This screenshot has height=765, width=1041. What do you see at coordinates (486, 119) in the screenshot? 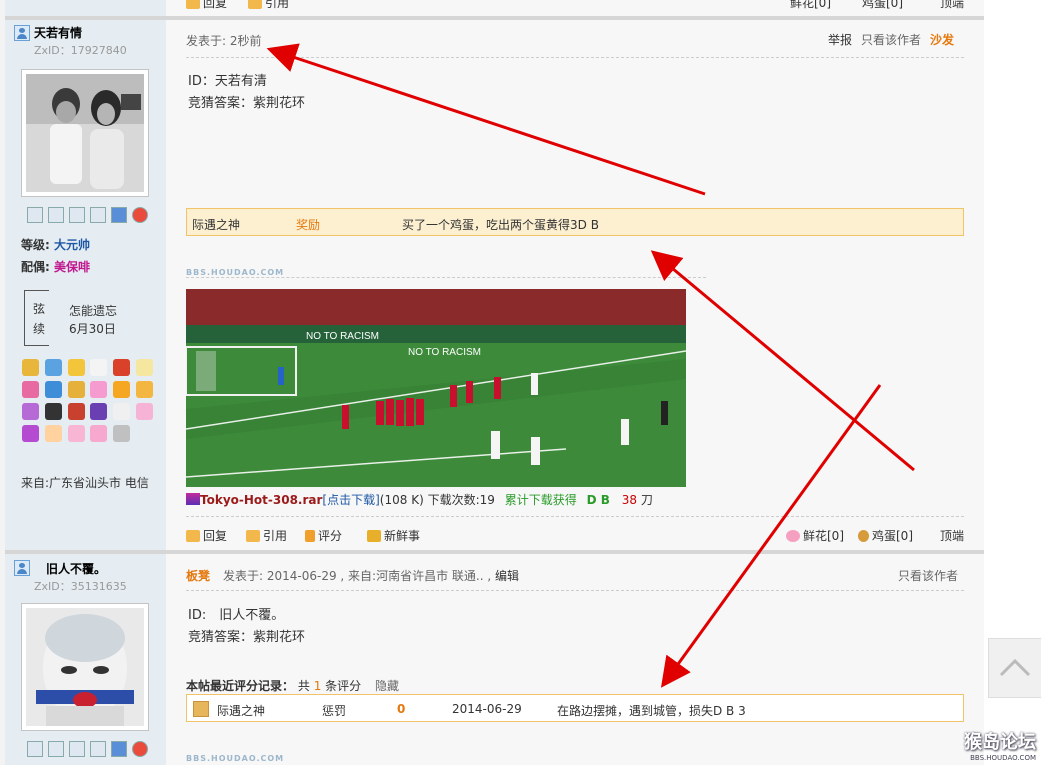
I see `arrow-to-post-time` at bounding box center [486, 119].